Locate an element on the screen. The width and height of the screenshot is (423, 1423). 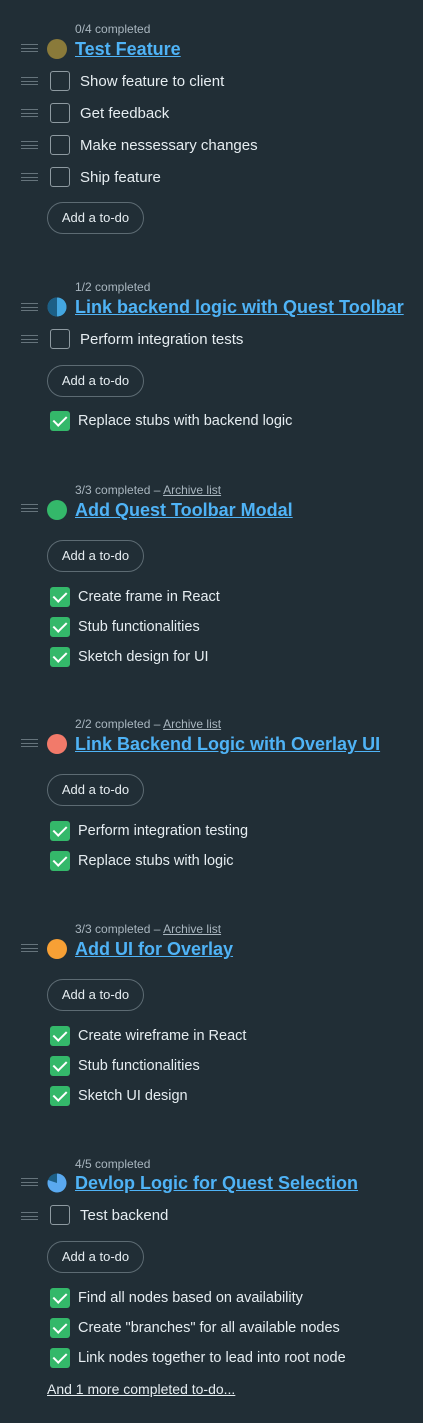
completed-todo-item: Sketch UI design is located at coordinates (211, 1097).